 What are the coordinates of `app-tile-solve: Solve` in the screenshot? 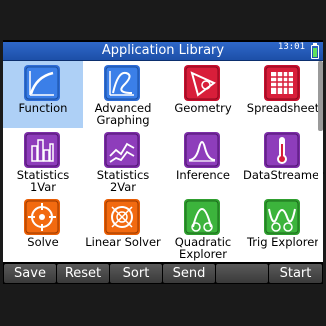 It's located at (43, 228).